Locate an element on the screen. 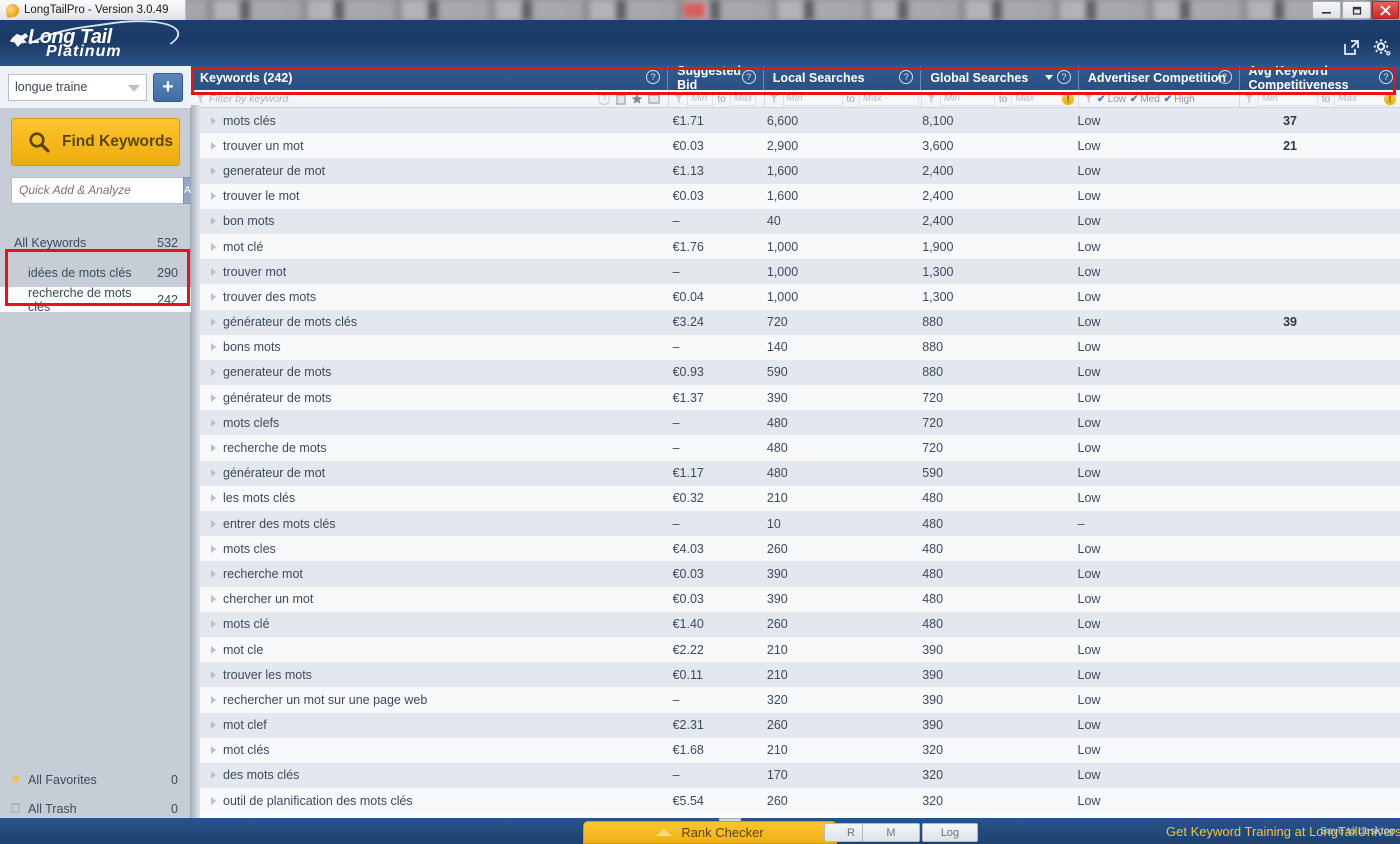  table-row: générateur de mot €1.17 480 590 Low is located at coordinates (800, 473).